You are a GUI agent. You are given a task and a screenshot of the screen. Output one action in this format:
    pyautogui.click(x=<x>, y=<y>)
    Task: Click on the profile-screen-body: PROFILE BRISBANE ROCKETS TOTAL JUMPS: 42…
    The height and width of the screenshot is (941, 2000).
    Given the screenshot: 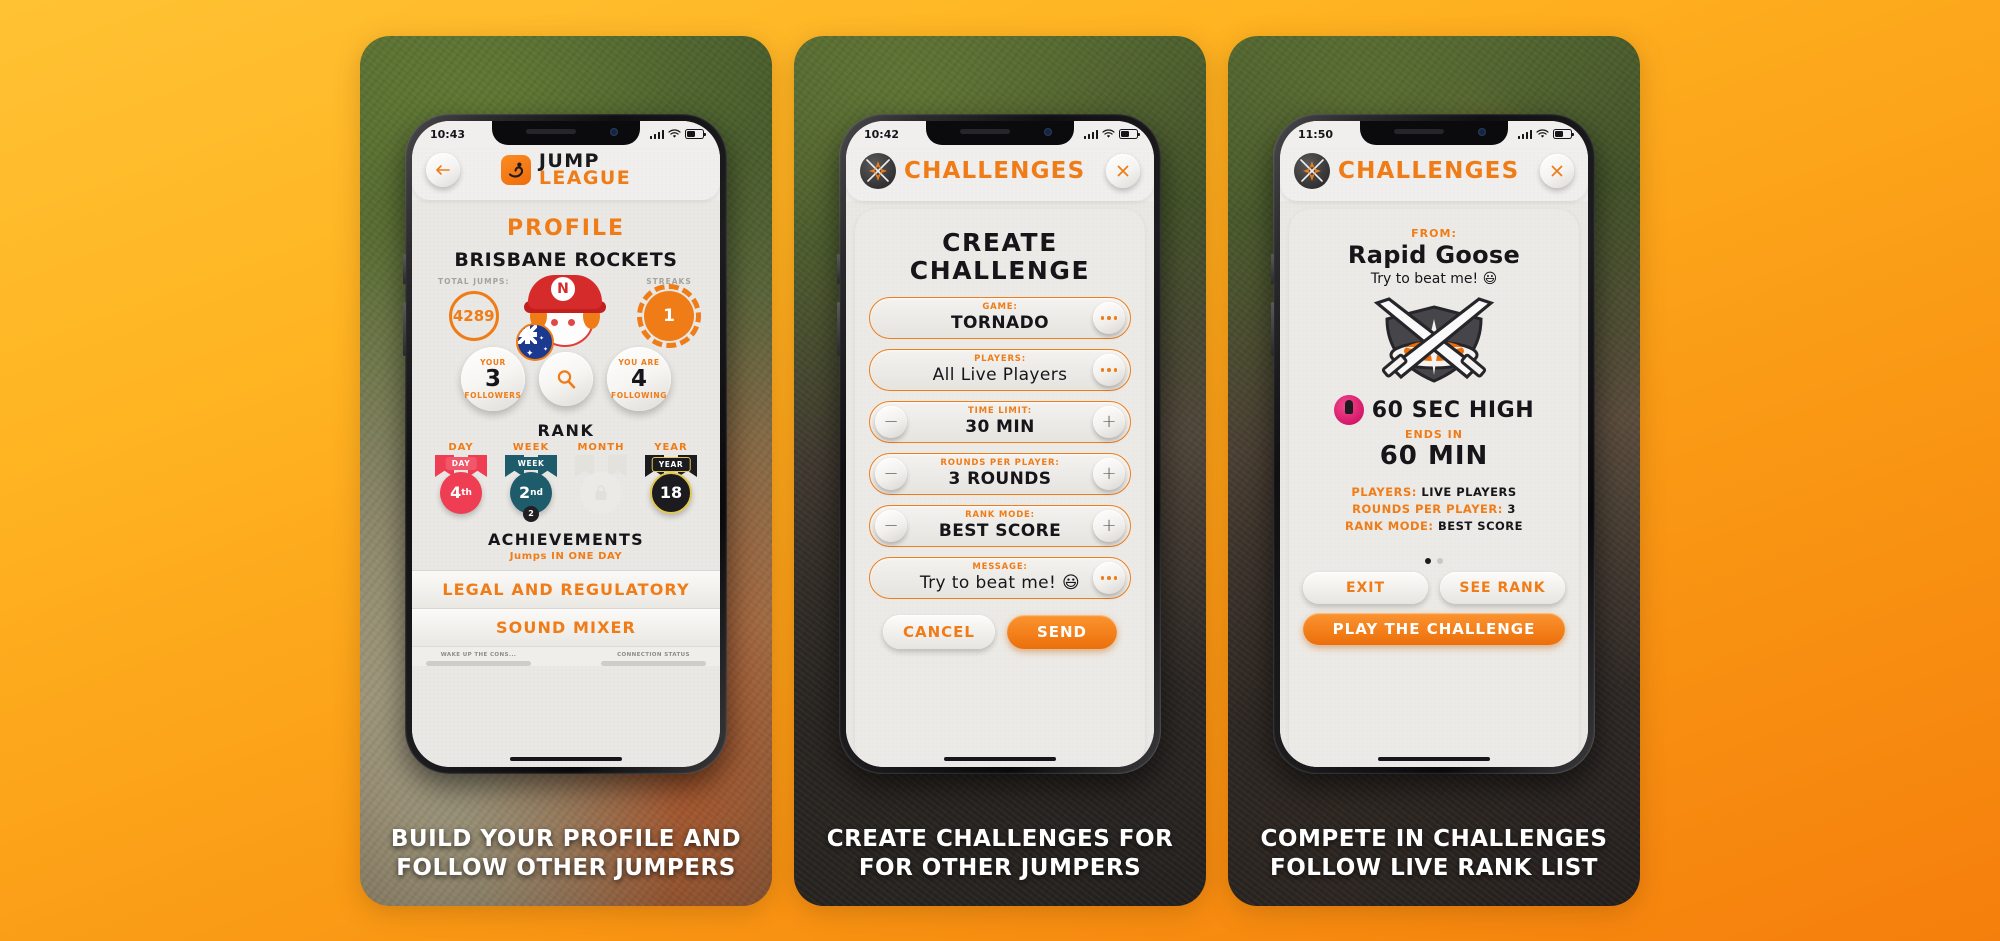 What is the action you would take?
    pyautogui.click(x=566, y=483)
    